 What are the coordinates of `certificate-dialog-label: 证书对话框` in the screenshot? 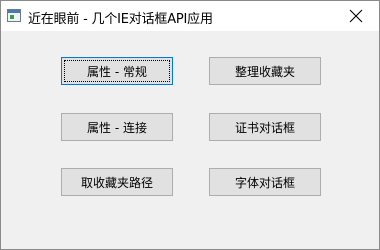 It's located at (264, 127).